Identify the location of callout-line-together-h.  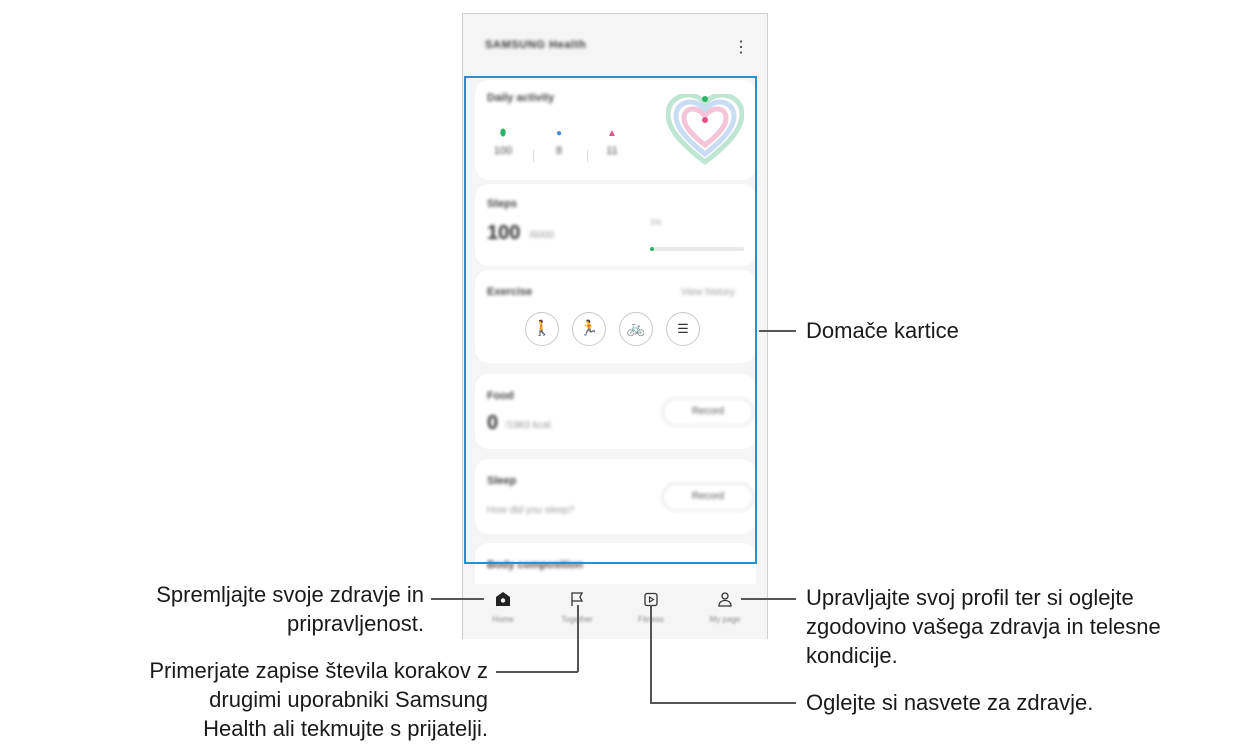
(537, 672).